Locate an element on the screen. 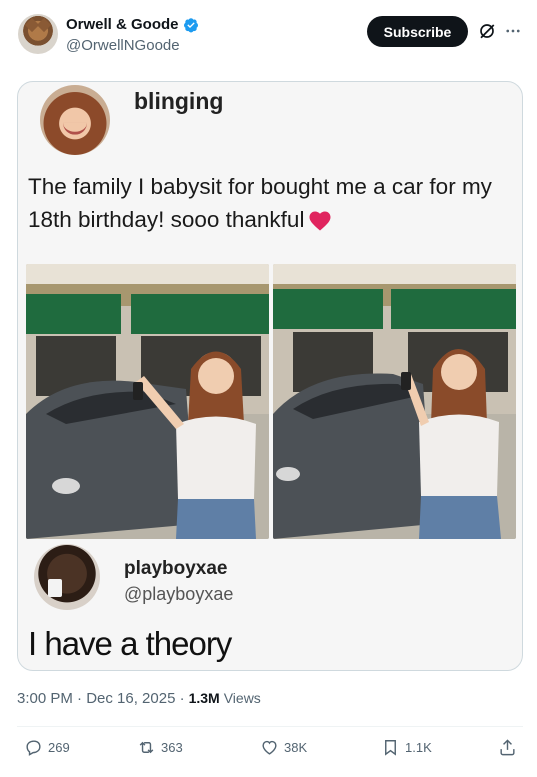 The height and width of the screenshot is (777, 537). reply-username: playboyxae is located at coordinates (176, 568).